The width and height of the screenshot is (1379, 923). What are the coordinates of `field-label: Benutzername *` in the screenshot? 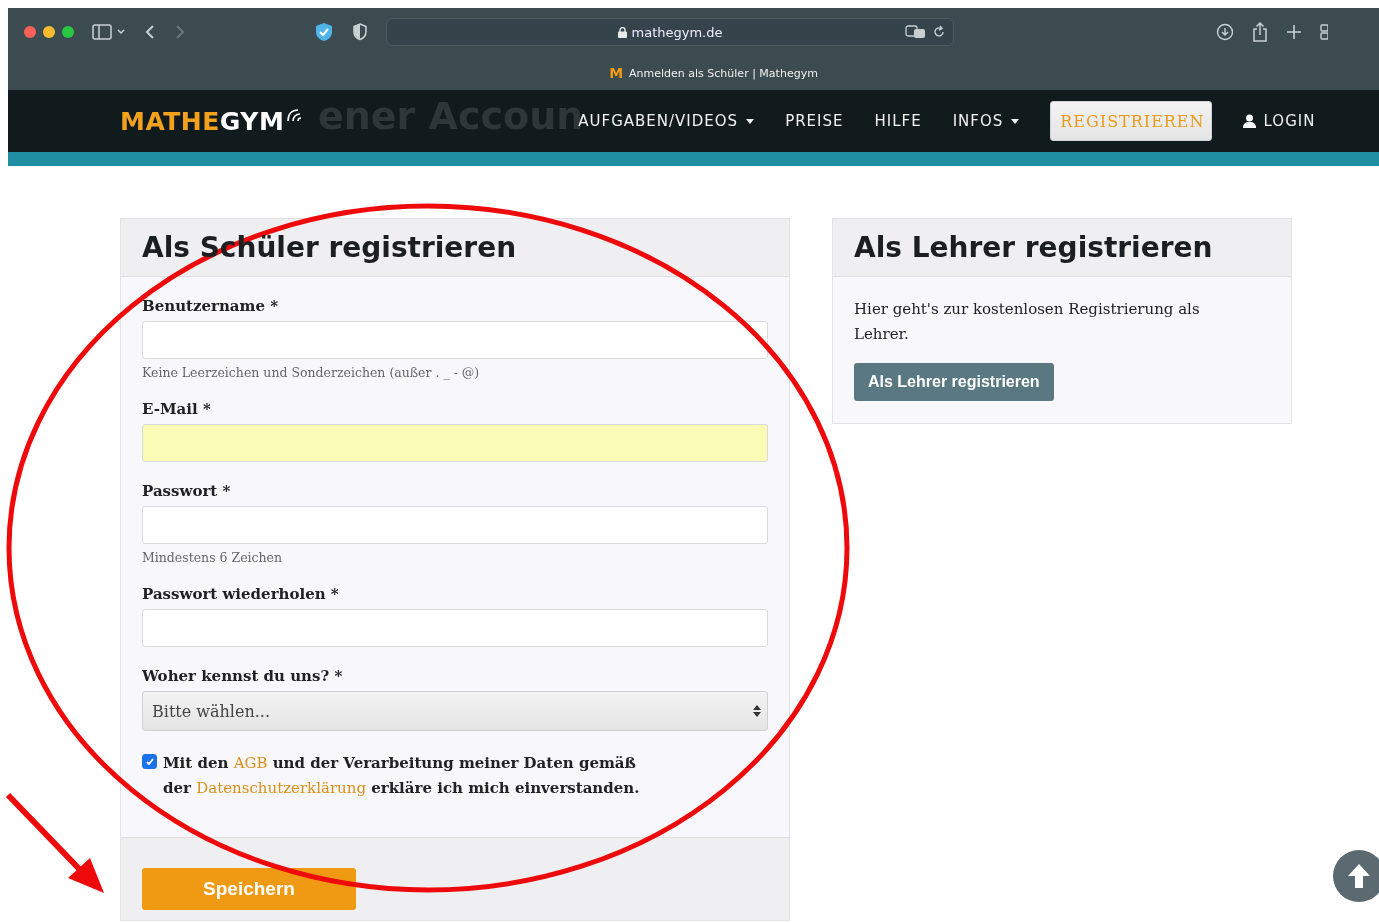 It's located at (211, 306).